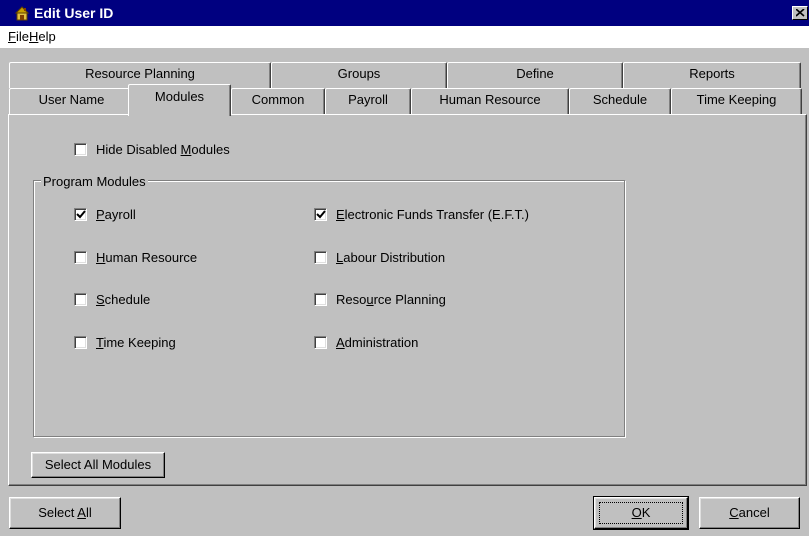 The image size is (809, 536). Describe the element at coordinates (800, 13) in the screenshot. I see `close-button` at that location.